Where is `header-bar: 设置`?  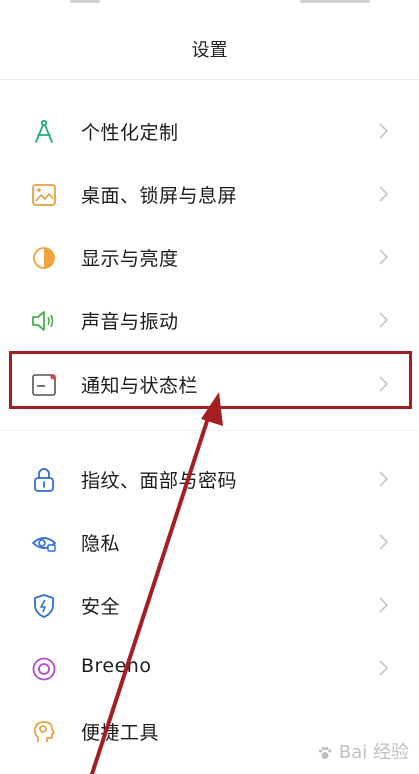
header-bar: 设置 is located at coordinates (209, 40).